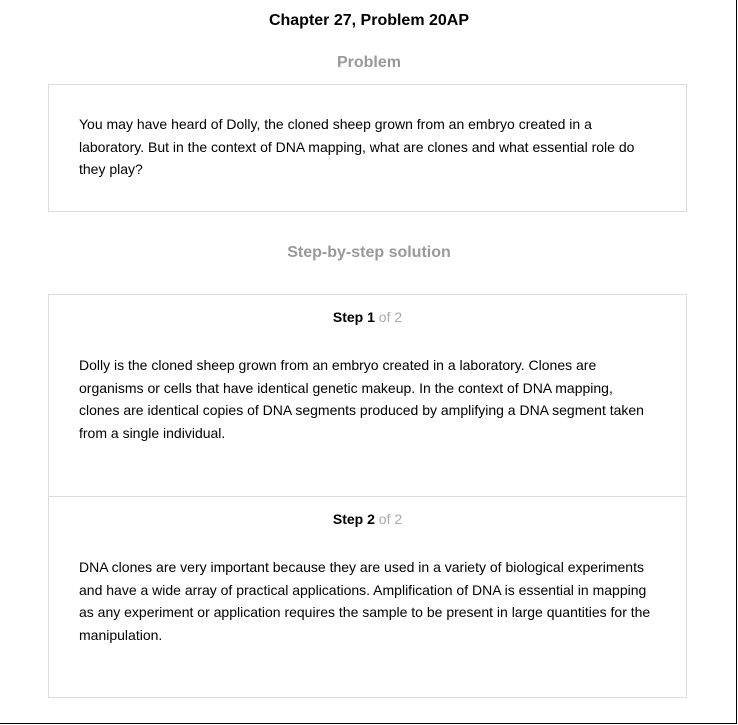 This screenshot has width=738, height=725. I want to click on step-1-count: of 2, so click(390, 317).